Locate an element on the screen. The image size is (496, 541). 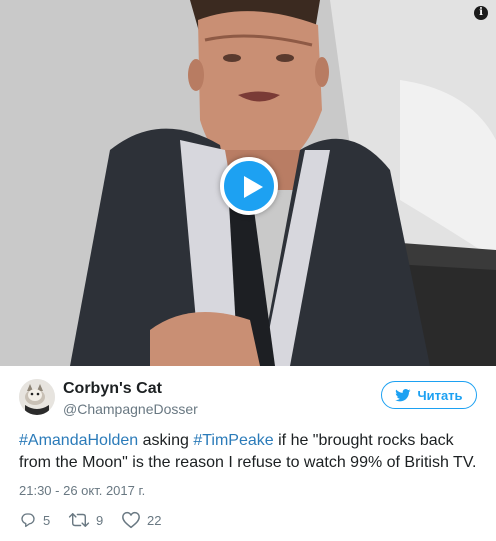
like-button: 22 is located at coordinates (141, 520).